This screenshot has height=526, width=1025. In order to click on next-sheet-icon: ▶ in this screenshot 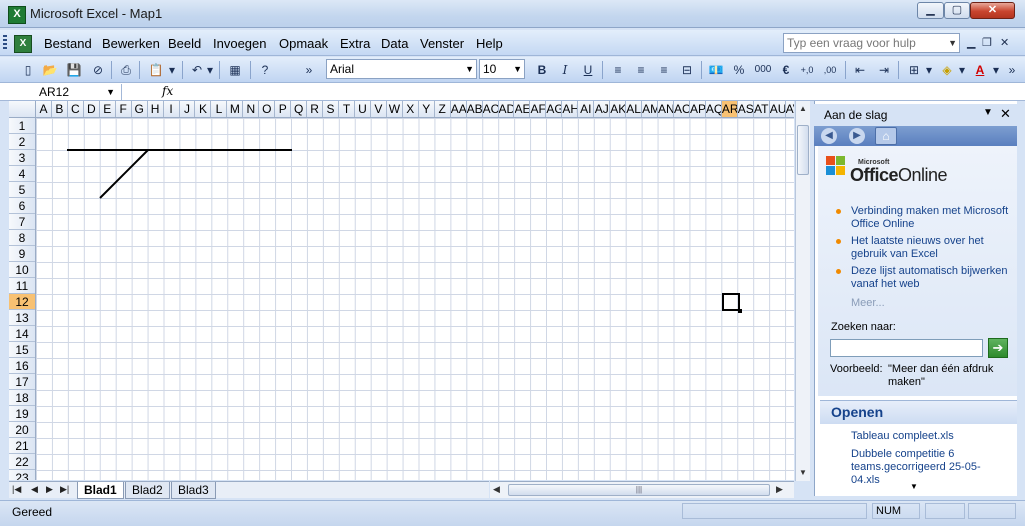, I will do `click(49, 489)`.